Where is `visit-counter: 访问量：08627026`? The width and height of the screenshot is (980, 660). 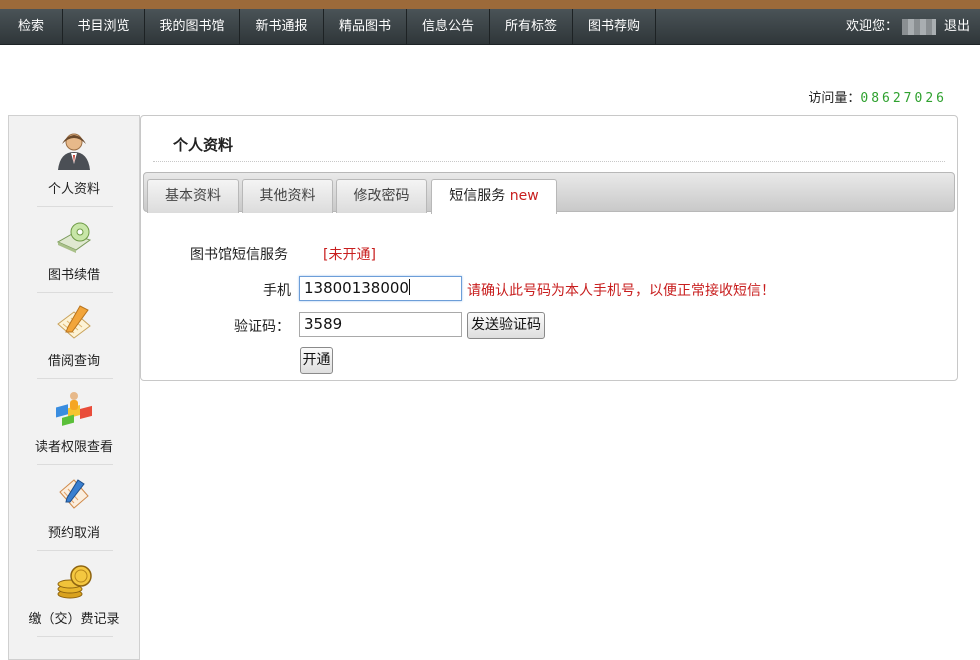 visit-counter: 访问量：08627026 is located at coordinates (877, 96).